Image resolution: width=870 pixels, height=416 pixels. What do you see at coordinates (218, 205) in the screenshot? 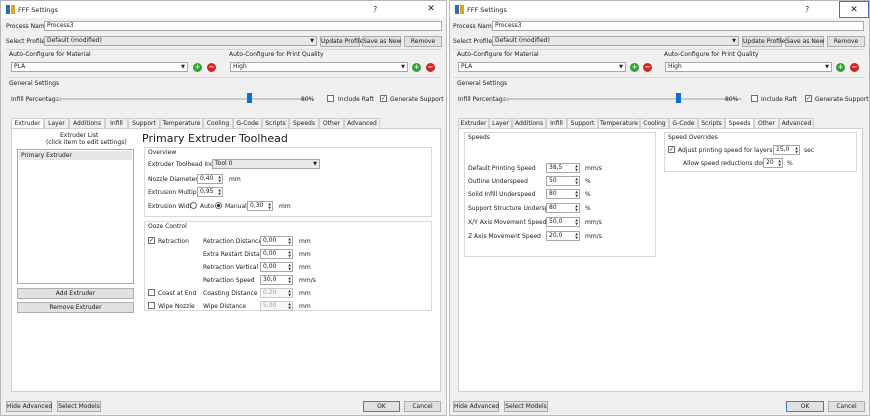
I see `manual-radio` at bounding box center [218, 205].